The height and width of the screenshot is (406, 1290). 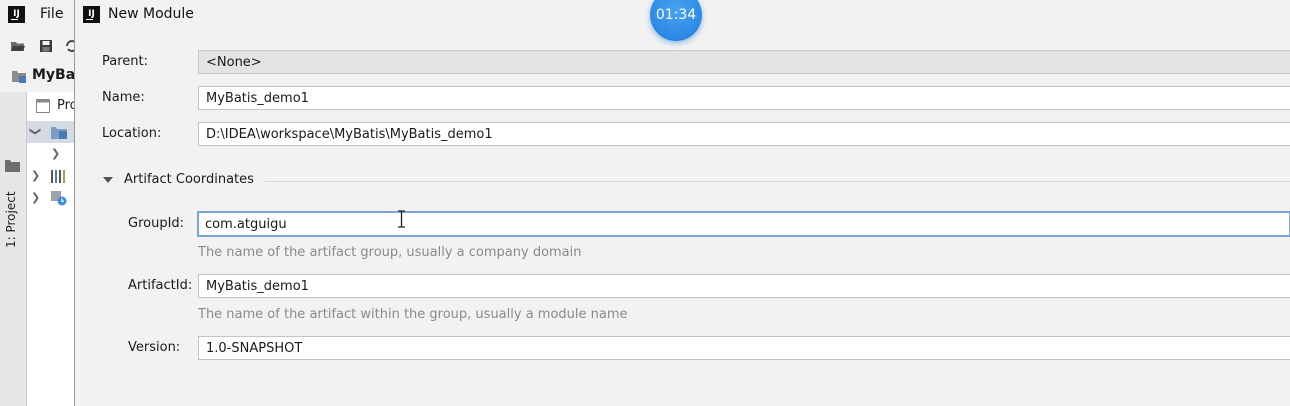 What do you see at coordinates (59, 198) in the screenshot?
I see `scratches-icon` at bounding box center [59, 198].